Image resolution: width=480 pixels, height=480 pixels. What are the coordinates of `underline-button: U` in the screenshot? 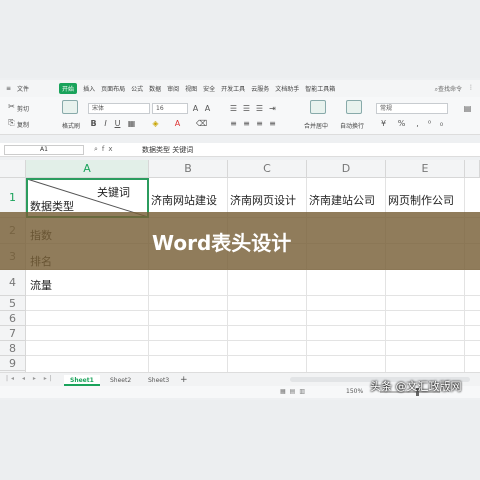 It's located at (117, 123).